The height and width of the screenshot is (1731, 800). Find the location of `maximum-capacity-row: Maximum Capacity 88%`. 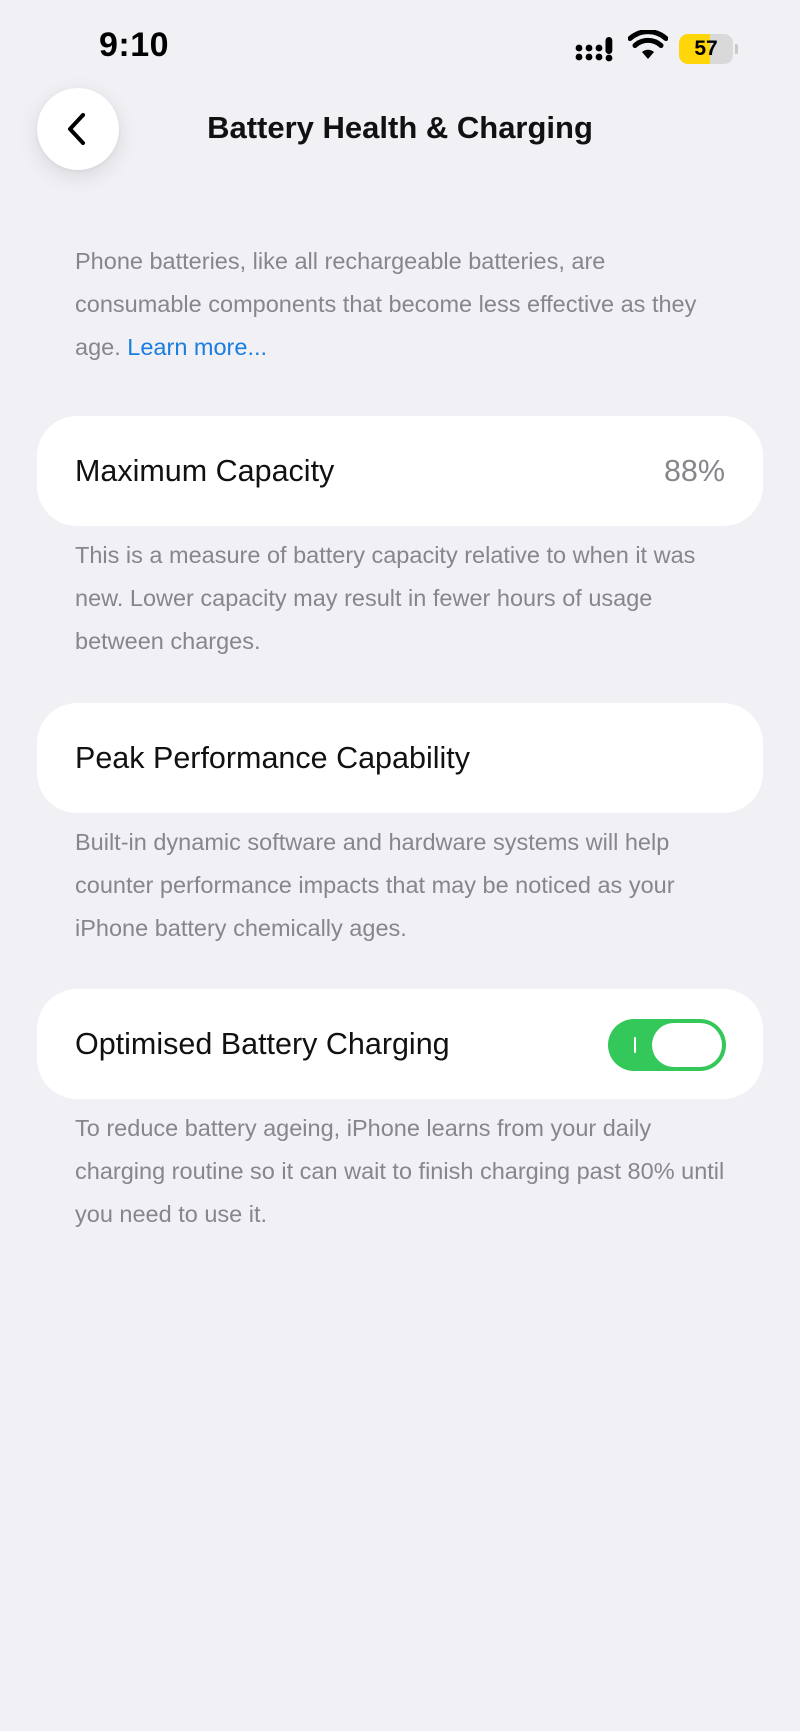

maximum-capacity-row: Maximum Capacity 88% is located at coordinates (400, 471).